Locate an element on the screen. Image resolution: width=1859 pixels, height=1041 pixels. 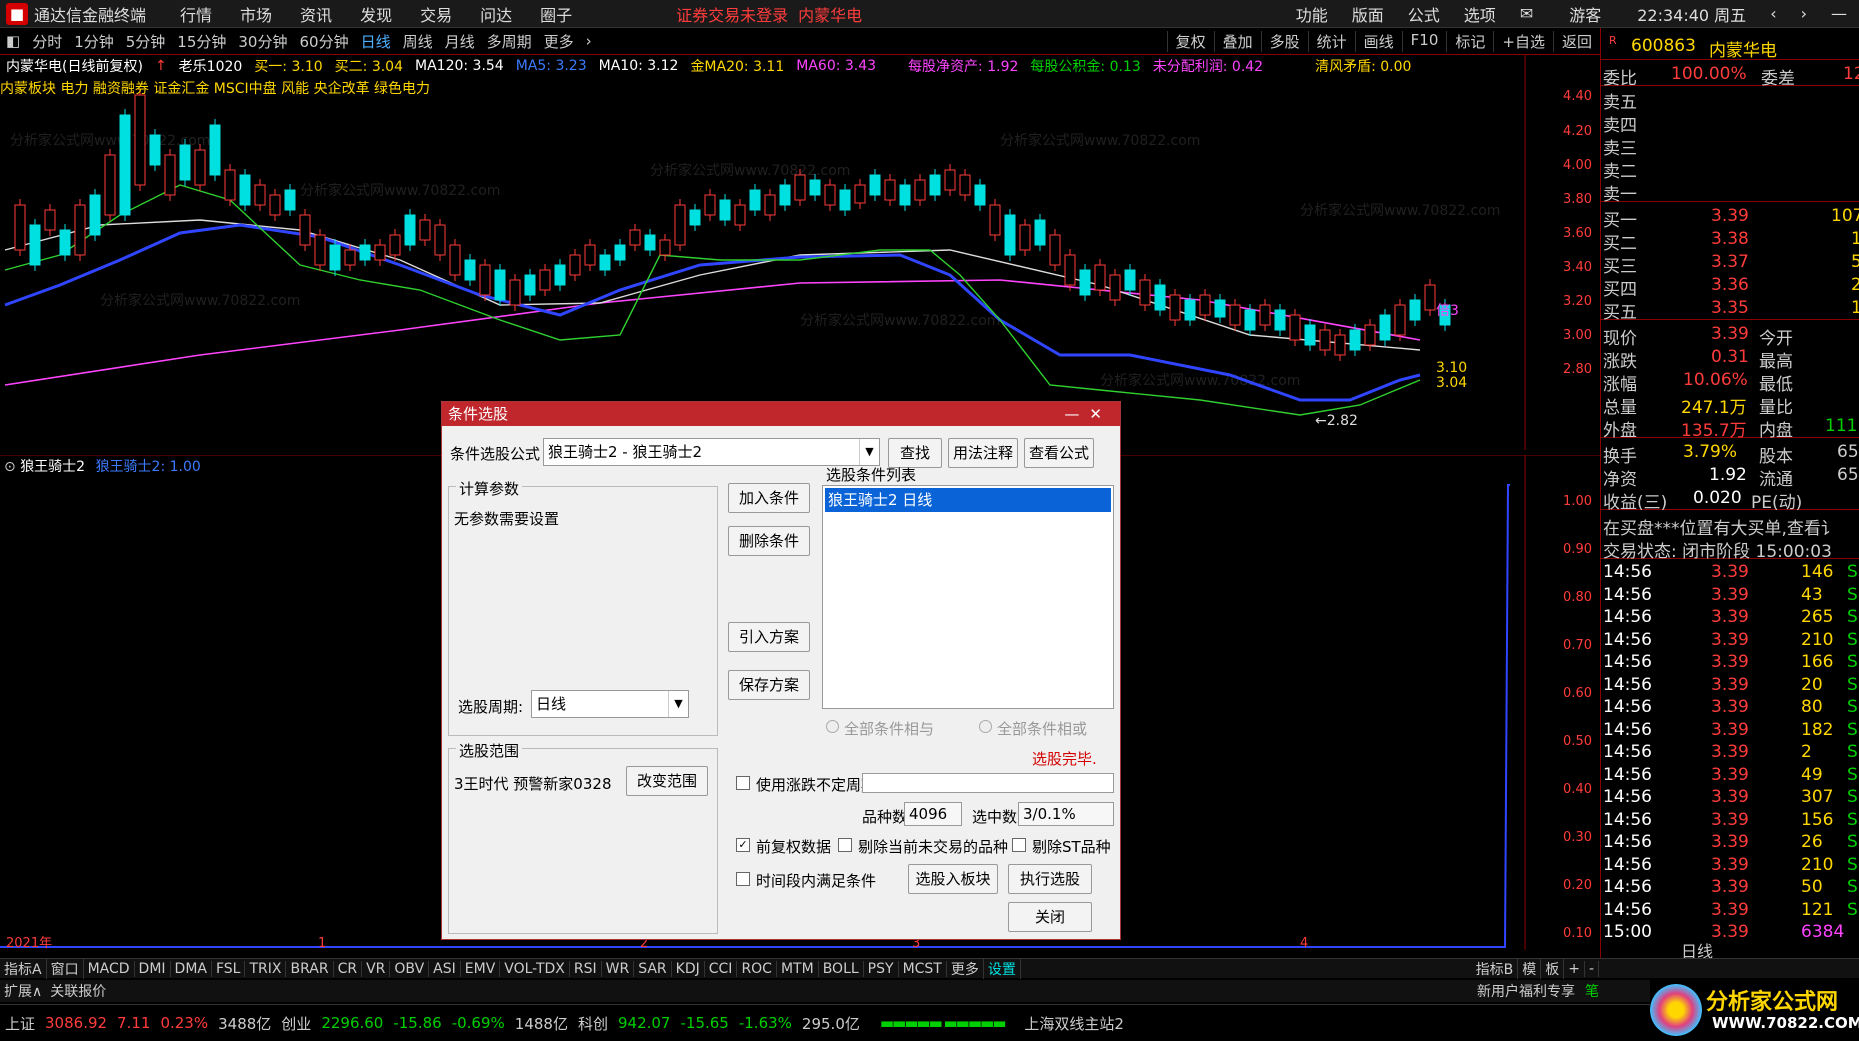
uncertain-period-checkbox is located at coordinates (743, 783).